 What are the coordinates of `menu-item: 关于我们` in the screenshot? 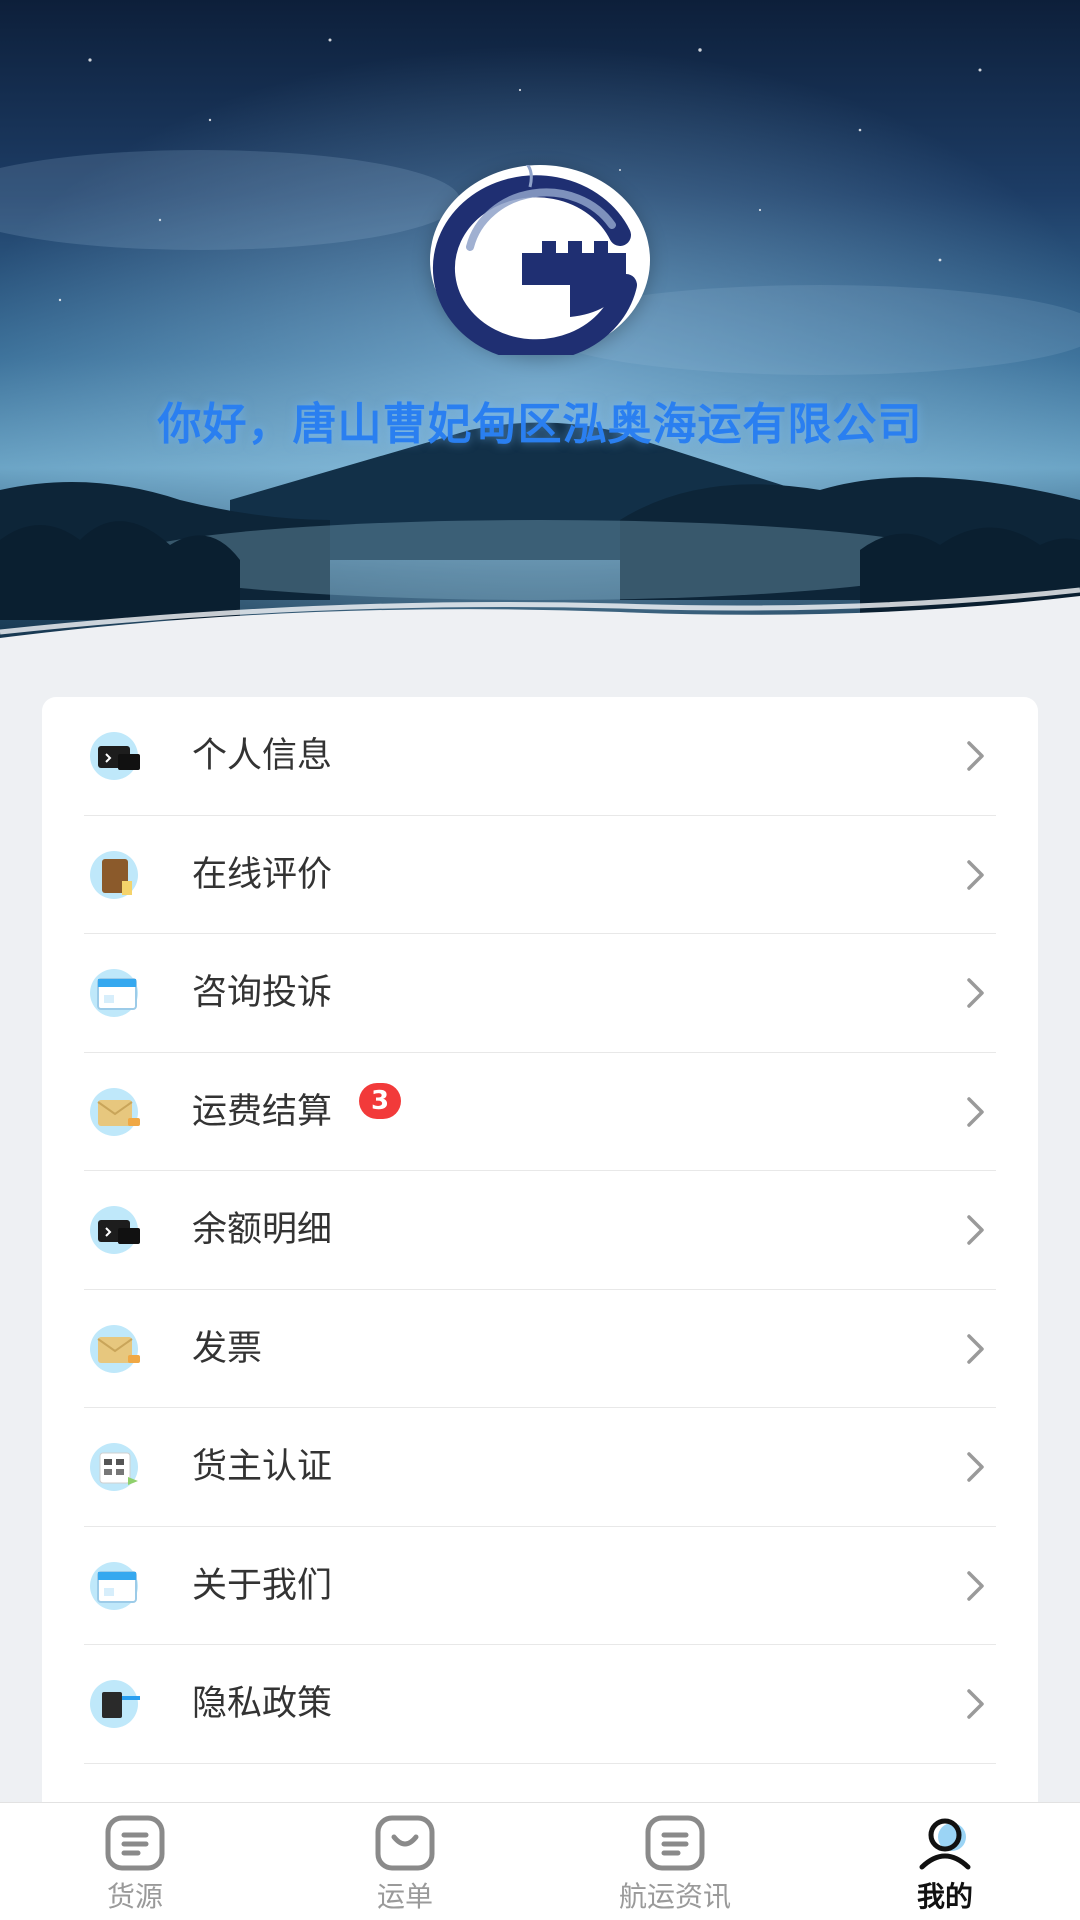 It's located at (540, 1586).